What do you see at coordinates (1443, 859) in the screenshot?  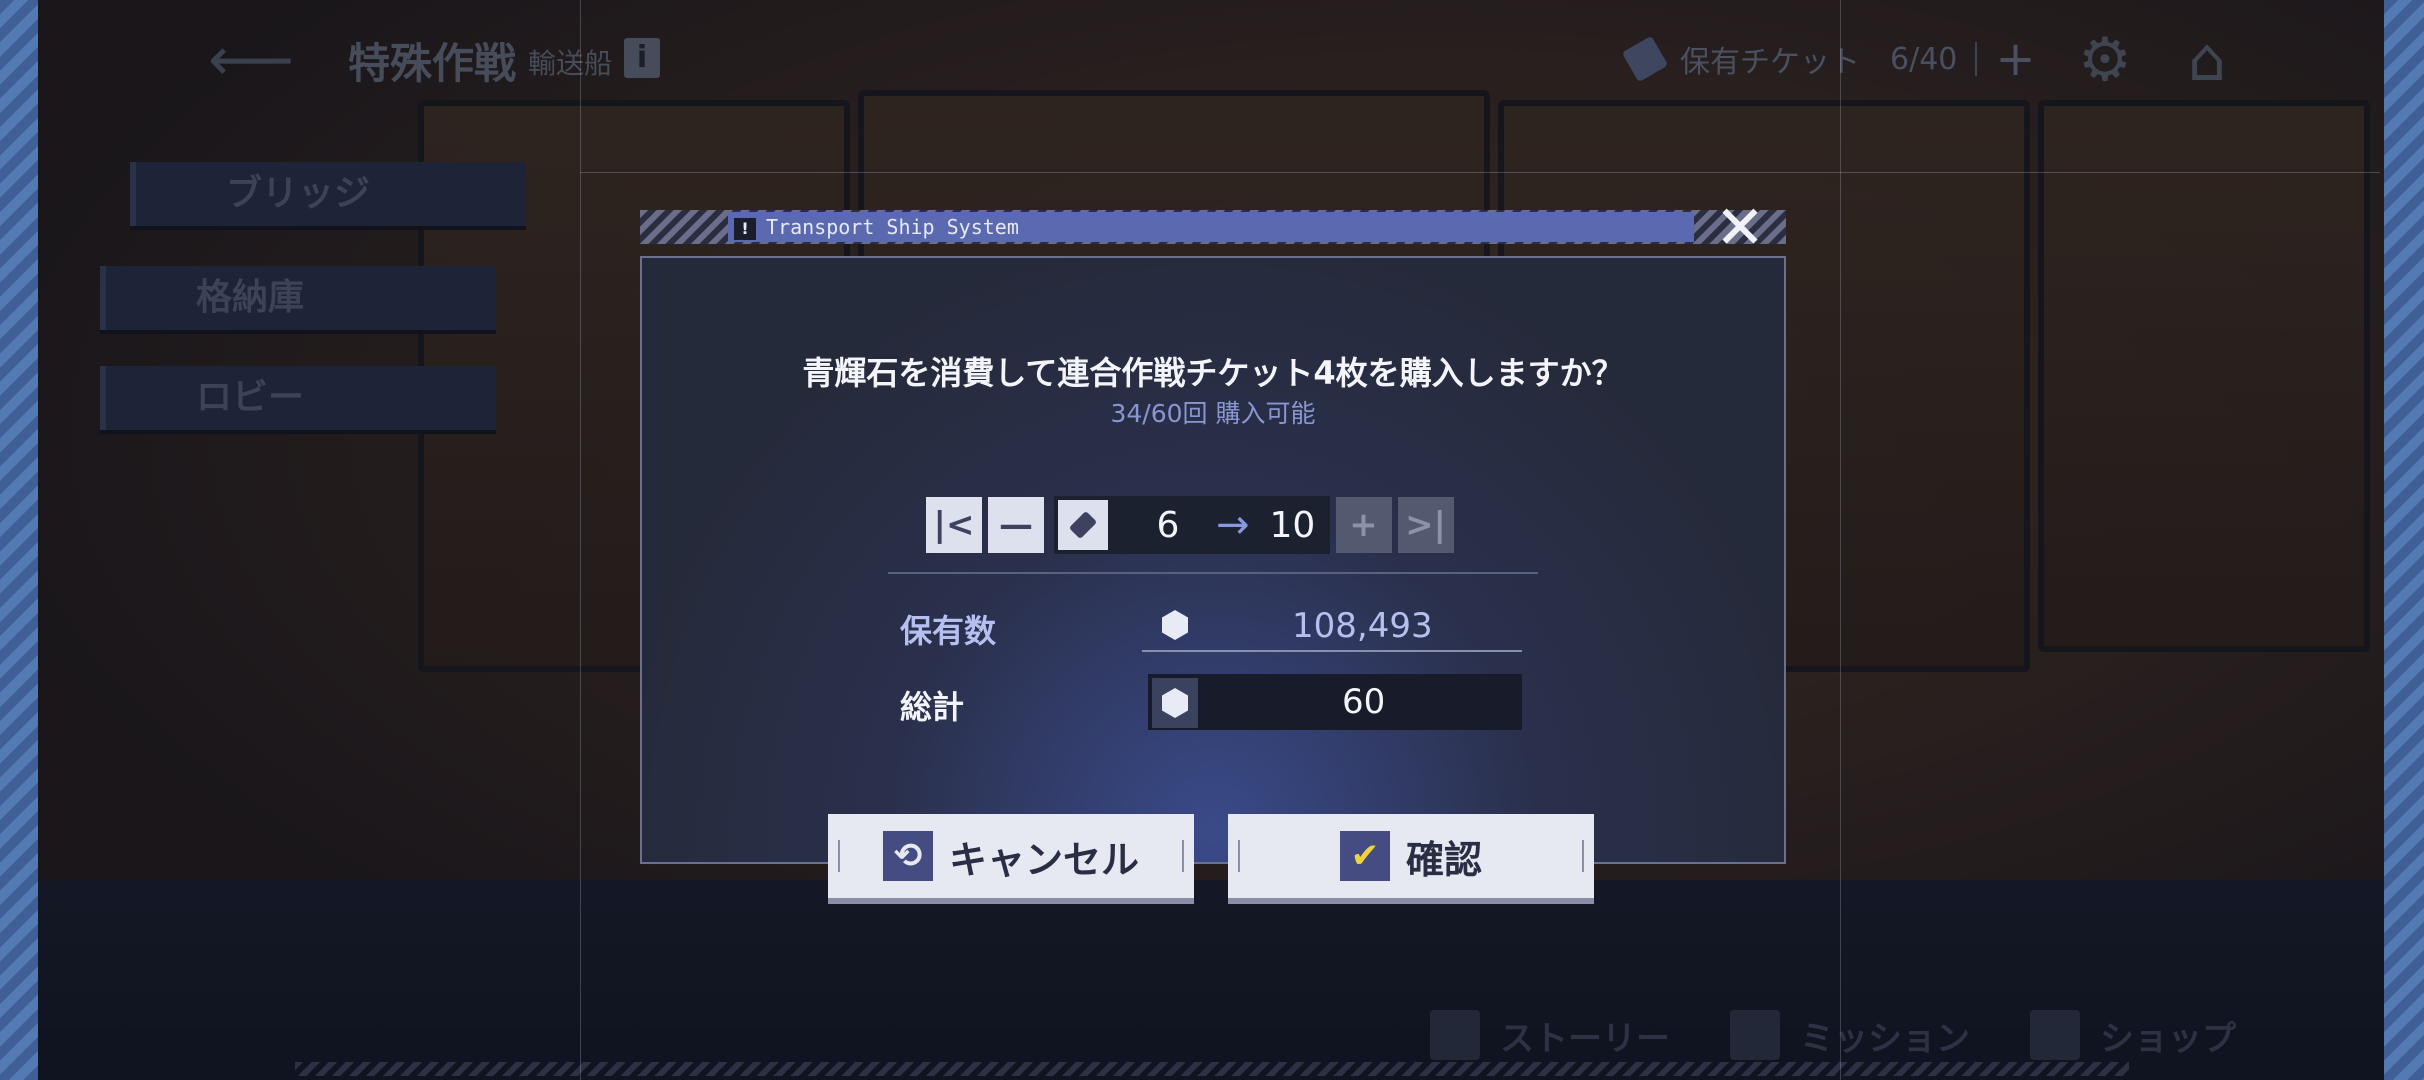 I see `confirm-label: 確認` at bounding box center [1443, 859].